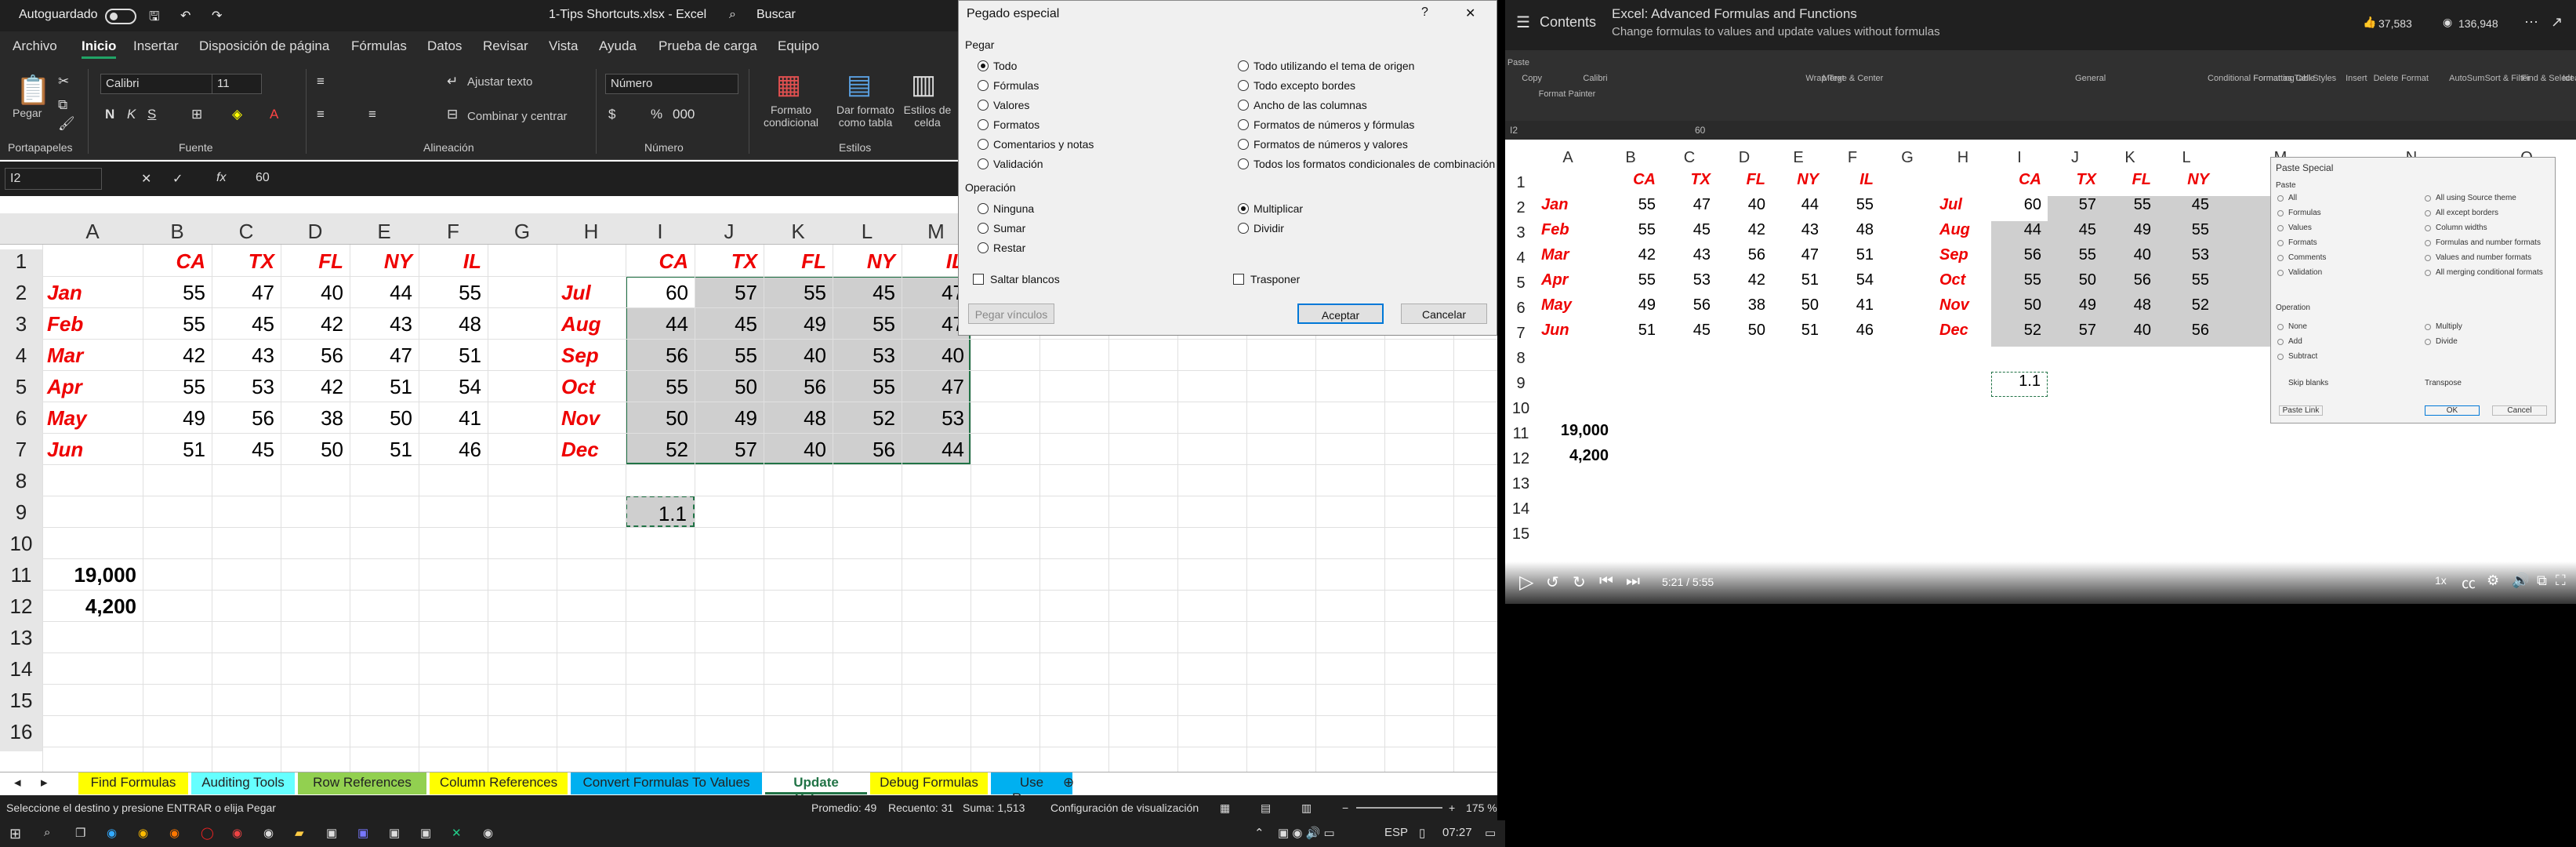 The width and height of the screenshot is (2576, 847). What do you see at coordinates (133, 783) in the screenshot?
I see `sheet-tab: Find Formulas` at bounding box center [133, 783].